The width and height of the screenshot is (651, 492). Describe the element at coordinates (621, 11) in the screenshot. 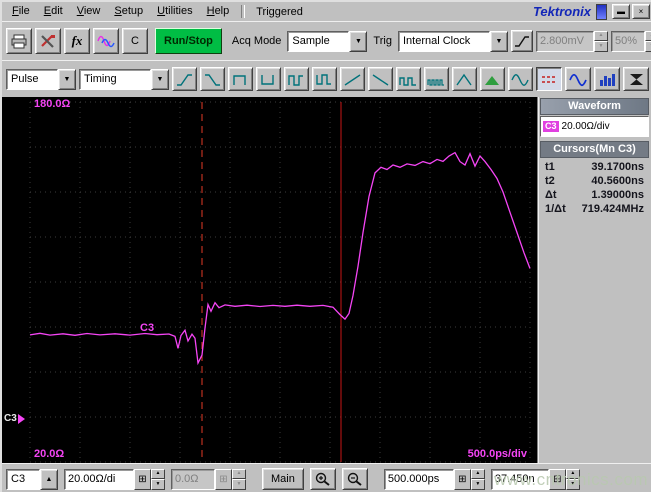

I see `minimize-button: ▬` at that location.